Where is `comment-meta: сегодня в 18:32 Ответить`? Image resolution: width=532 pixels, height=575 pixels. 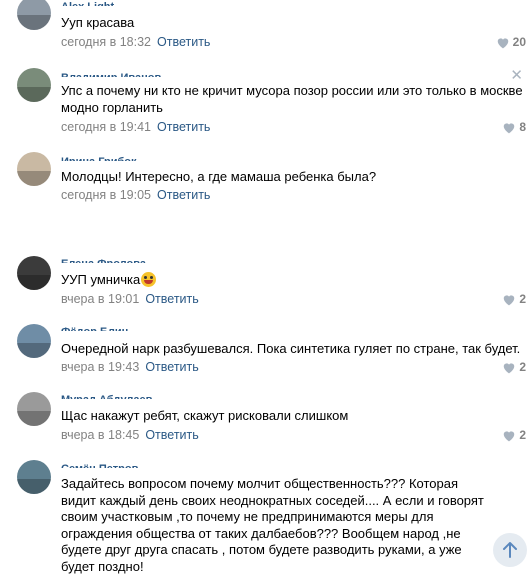 comment-meta: сегодня в 18:32 Ответить is located at coordinates (135, 42).